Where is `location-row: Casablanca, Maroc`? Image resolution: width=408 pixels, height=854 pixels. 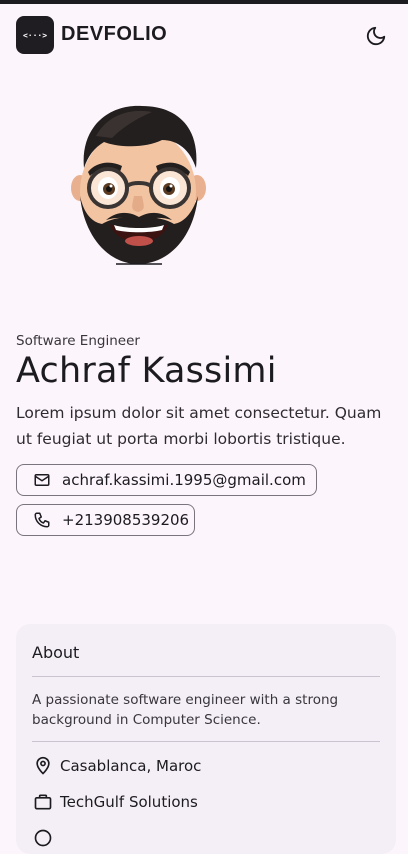
location-row: Casablanca, Maroc is located at coordinates (116, 766).